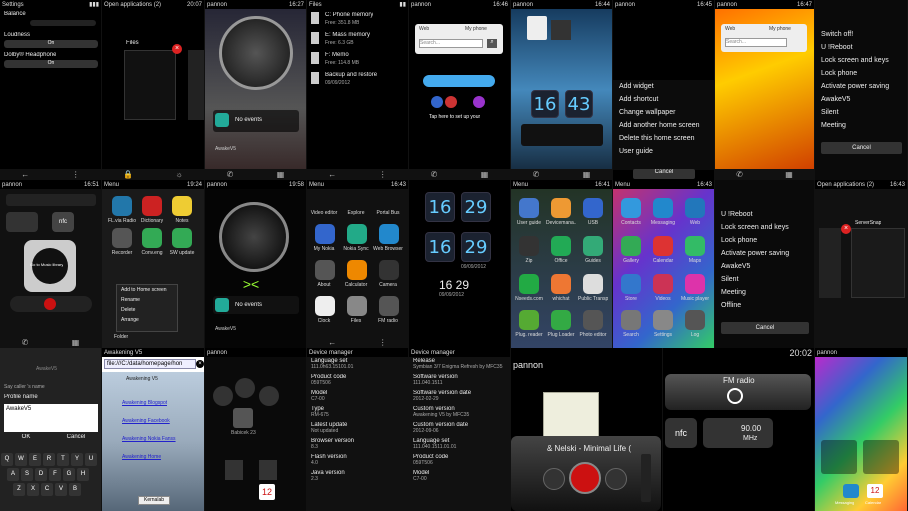 This screenshot has height=511, width=908. What do you see at coordinates (451, 102) in the screenshot?
I see `shortcut-icon` at bounding box center [451, 102].